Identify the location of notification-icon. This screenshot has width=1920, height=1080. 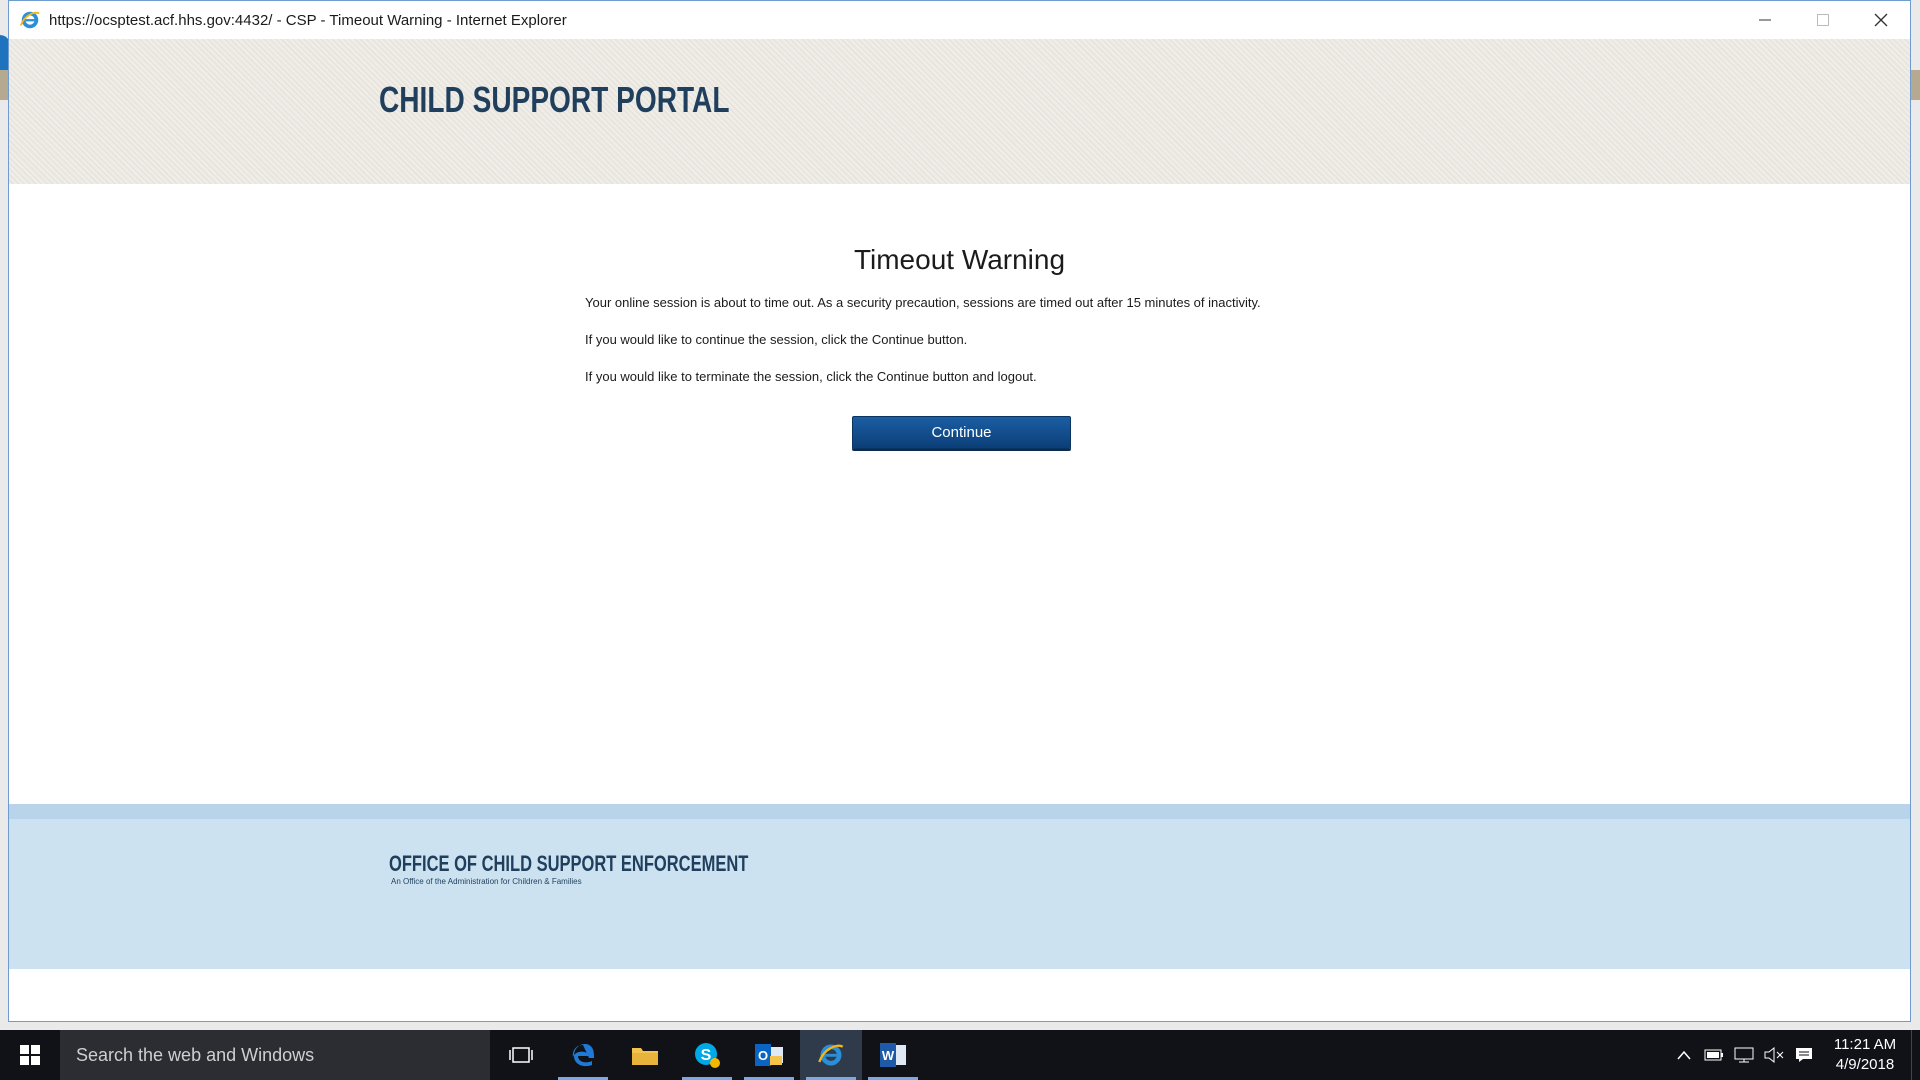
(1804, 1055).